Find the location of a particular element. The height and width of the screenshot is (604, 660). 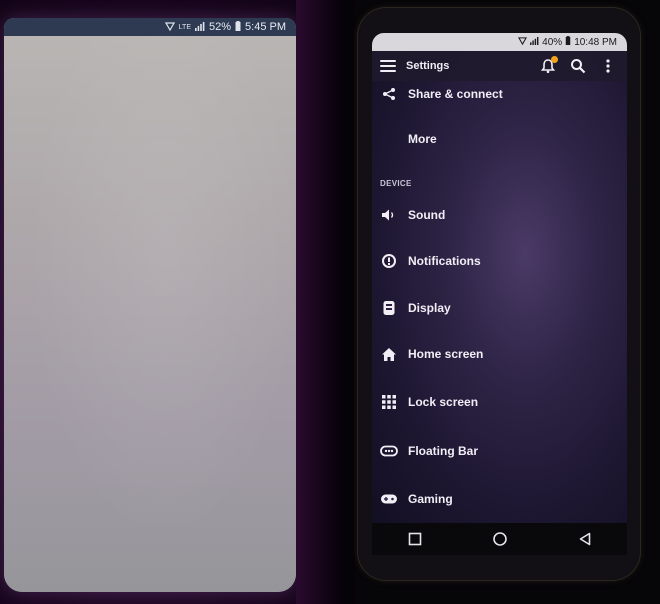

settings-item-home-screen: Home screen is located at coordinates (499, 354).